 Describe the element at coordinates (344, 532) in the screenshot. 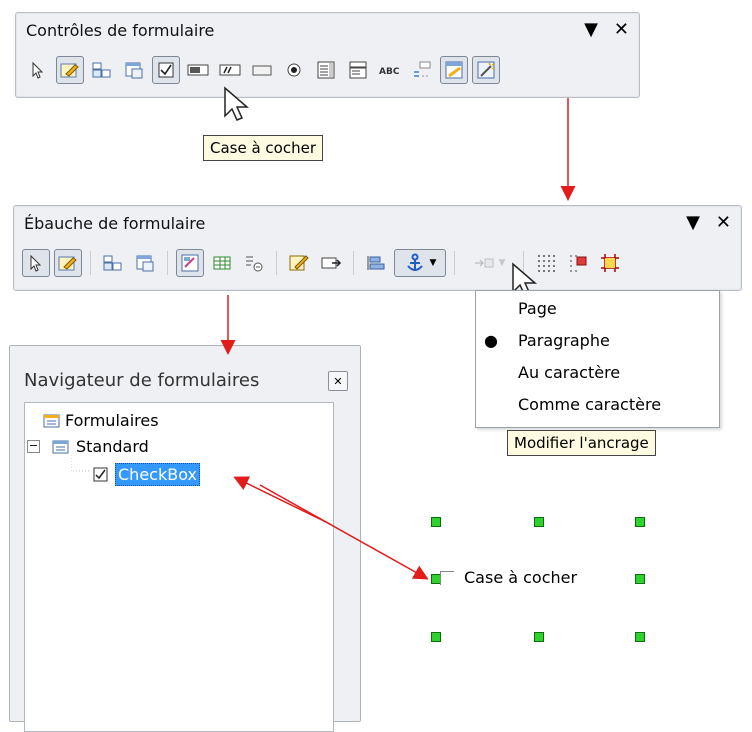

I see `arrow-checkbox-link` at that location.